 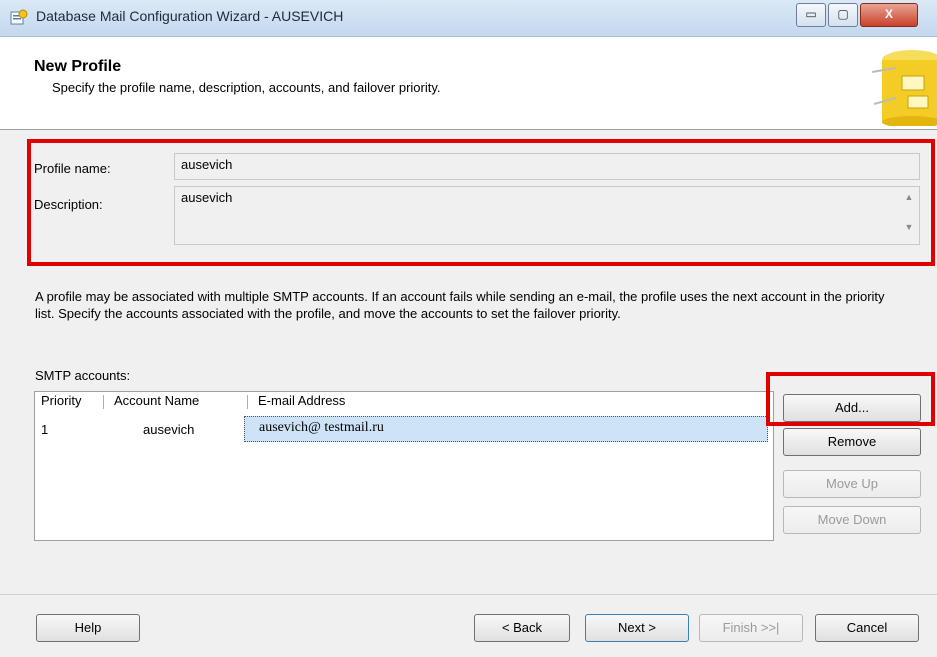 I want to click on highlight-frame-add, so click(x=850, y=399).